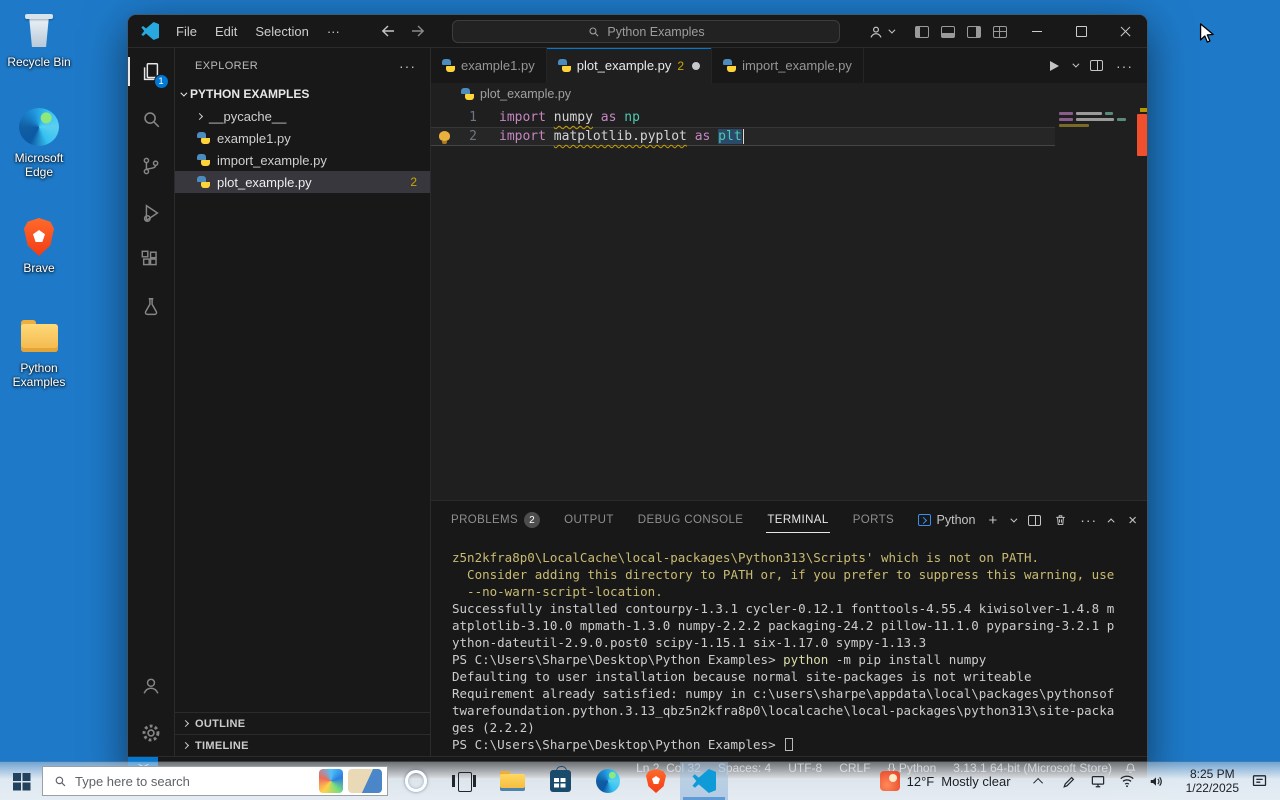 Image resolution: width=1280 pixels, height=800 pixels. Describe the element at coordinates (39, 352) in the screenshot. I see `desktop-icon-pyfolder: Python Examples` at that location.